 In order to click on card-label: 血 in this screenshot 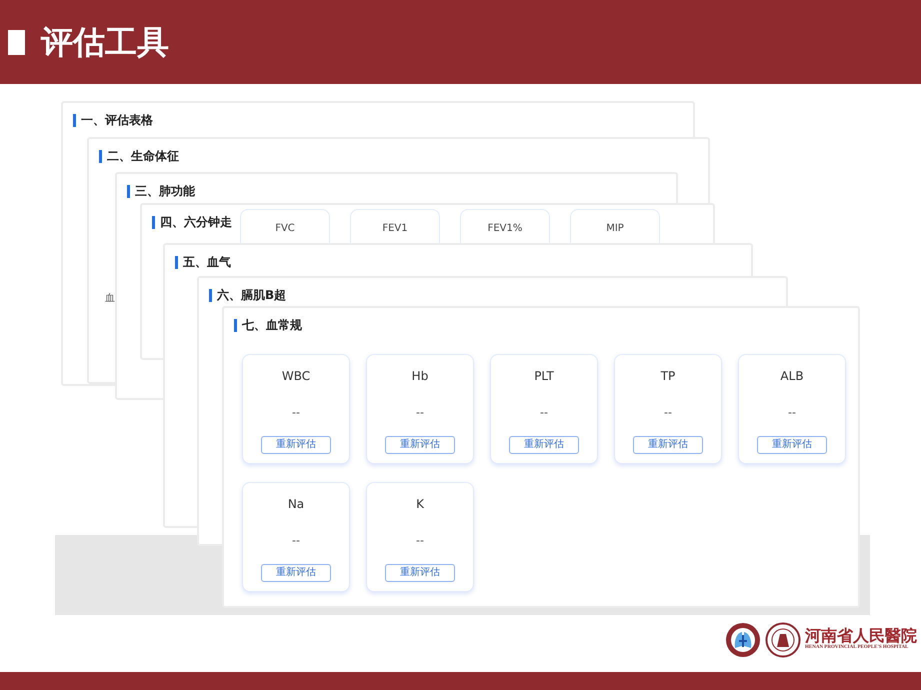, I will do `click(110, 299)`.